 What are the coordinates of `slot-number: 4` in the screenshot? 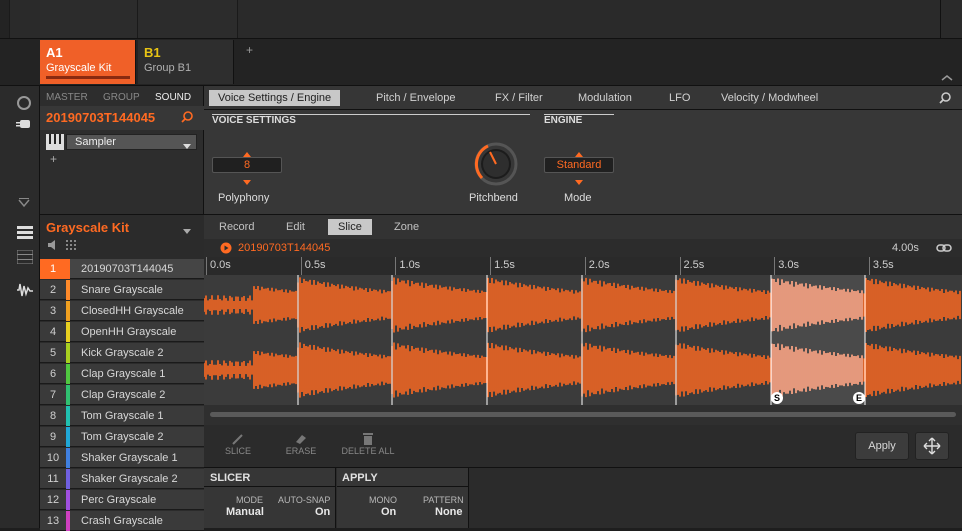 It's located at (53, 332).